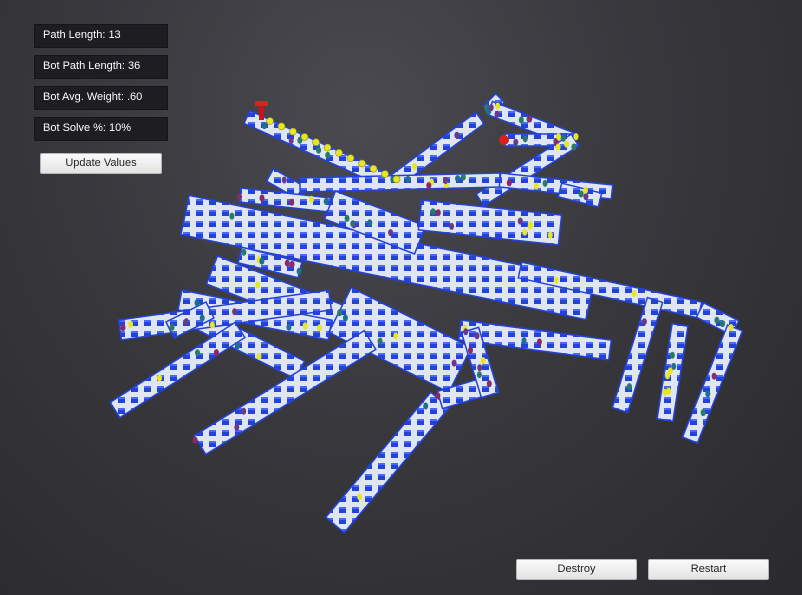 The width and height of the screenshot is (802, 595). What do you see at coordinates (101, 163) in the screenshot?
I see `update-values-button: Update Values` at bounding box center [101, 163].